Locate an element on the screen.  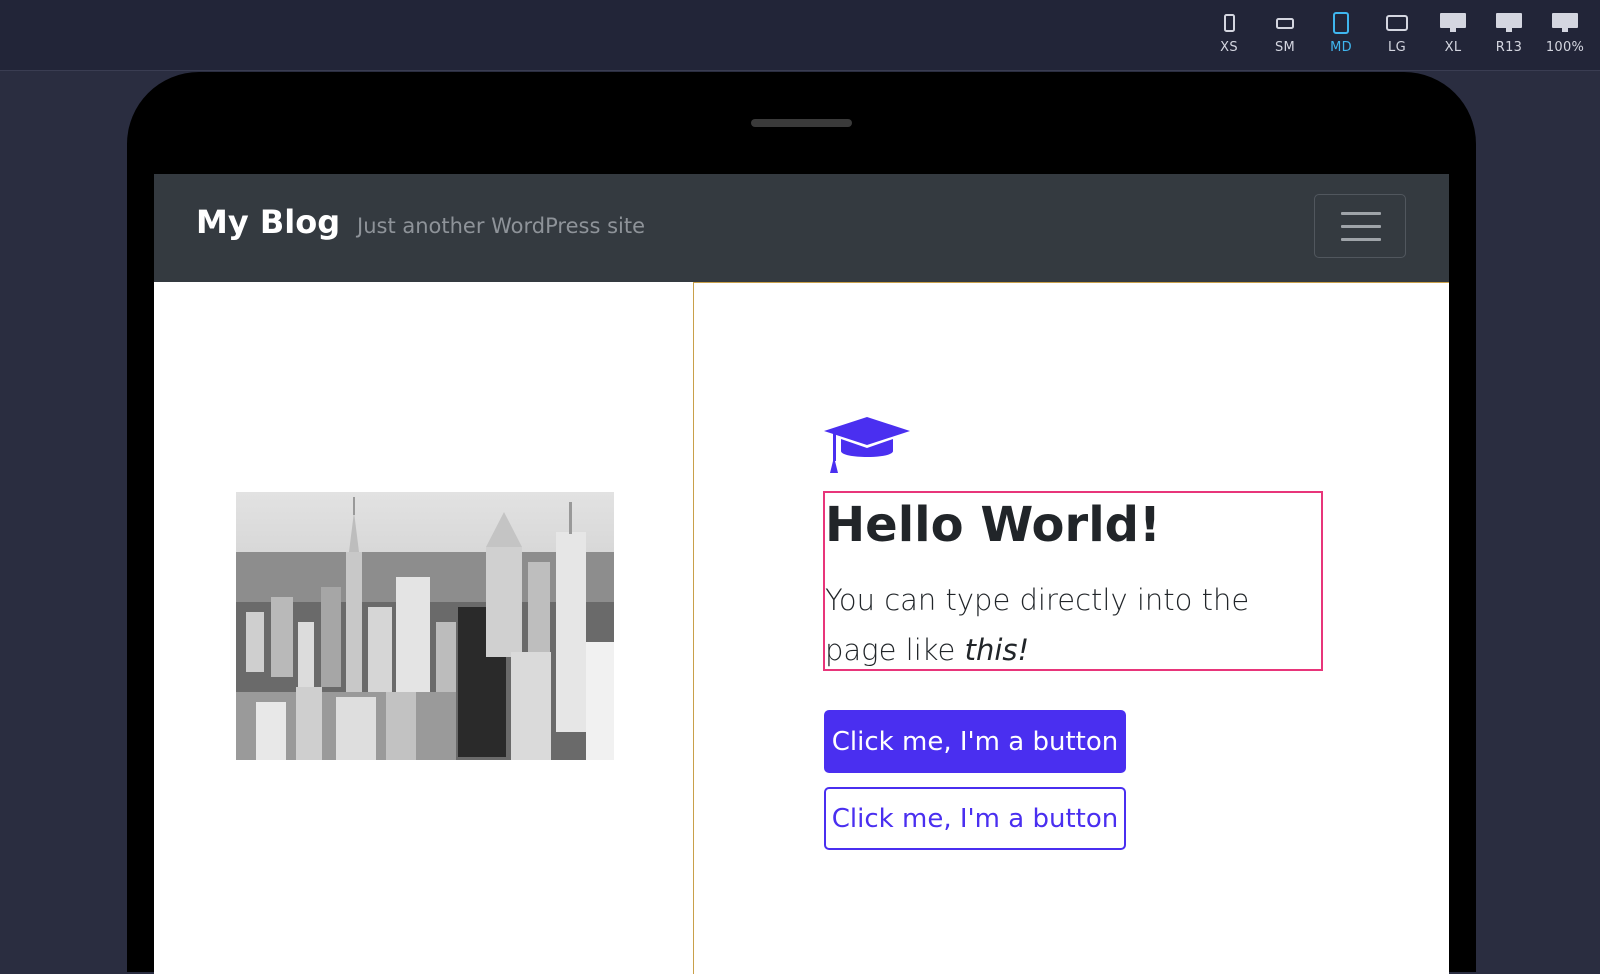
device-full-button: 100% is located at coordinates (1565, 33).